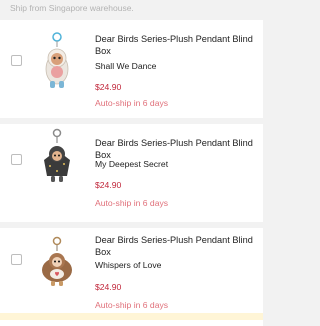 This screenshot has height=326, width=320. What do you see at coordinates (72, 8) in the screenshot?
I see `ship-notice-text: Ship from Singapore warehouse.` at bounding box center [72, 8].